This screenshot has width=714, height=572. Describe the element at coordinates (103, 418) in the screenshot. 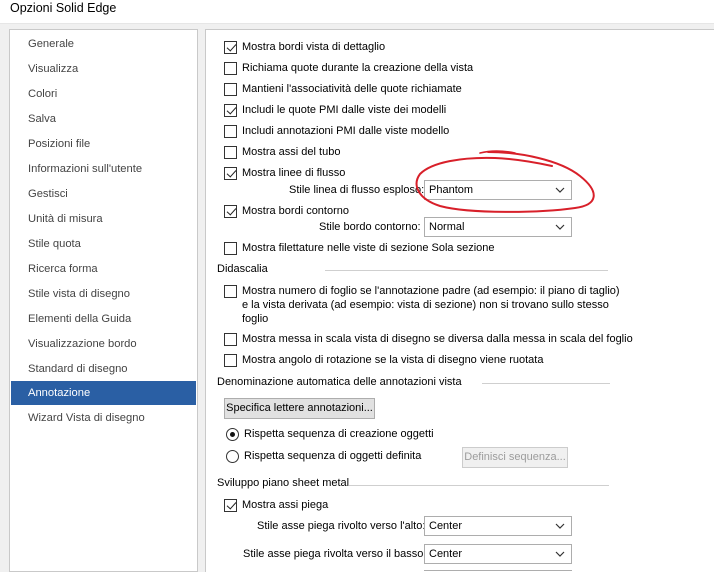

I see `category-wizard-vista: Wizard Vista di disegno` at that location.